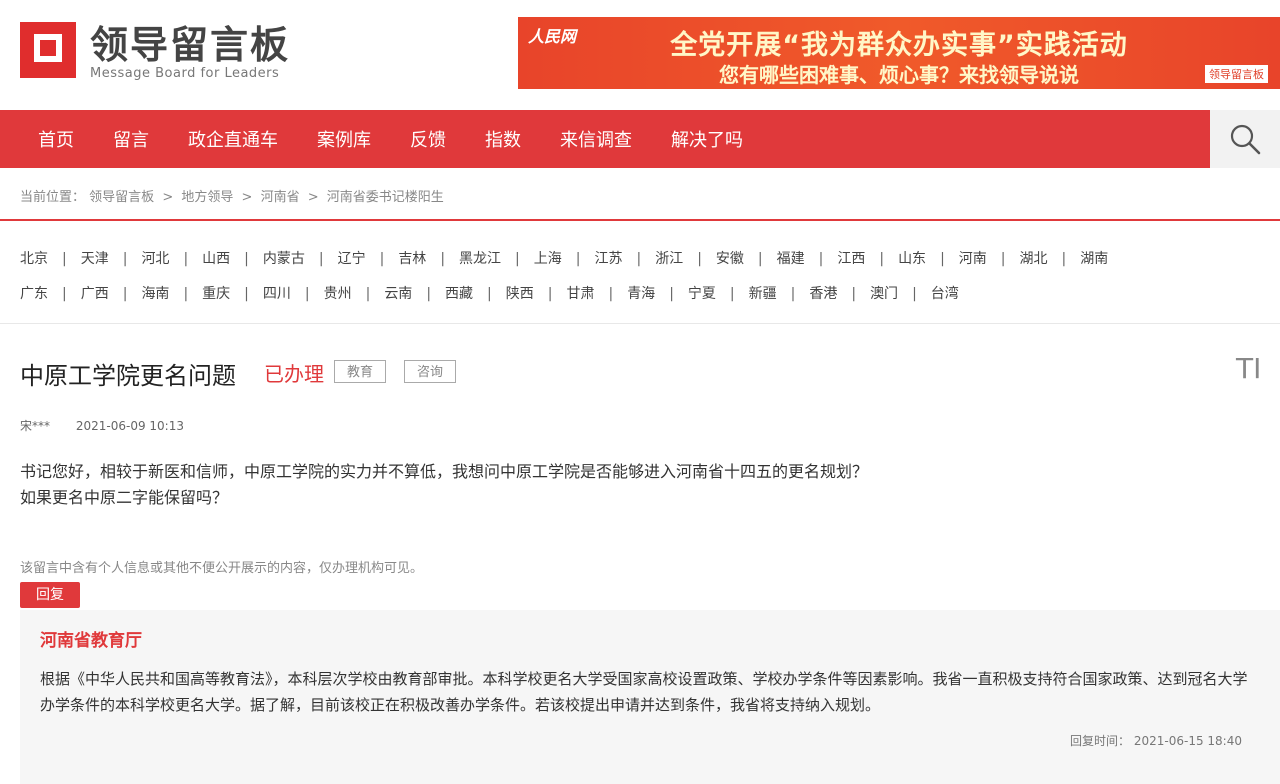 The image size is (1280, 784). I want to click on province-link: 海南, so click(155, 293).